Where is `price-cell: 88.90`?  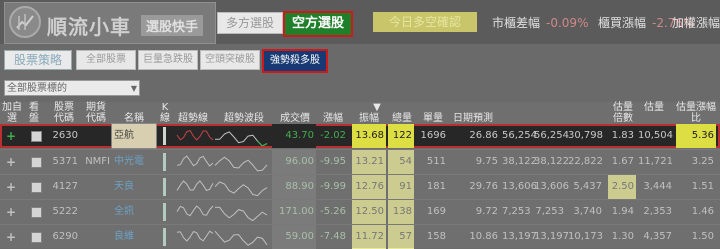 price-cell: 88.90 is located at coordinates (294, 187).